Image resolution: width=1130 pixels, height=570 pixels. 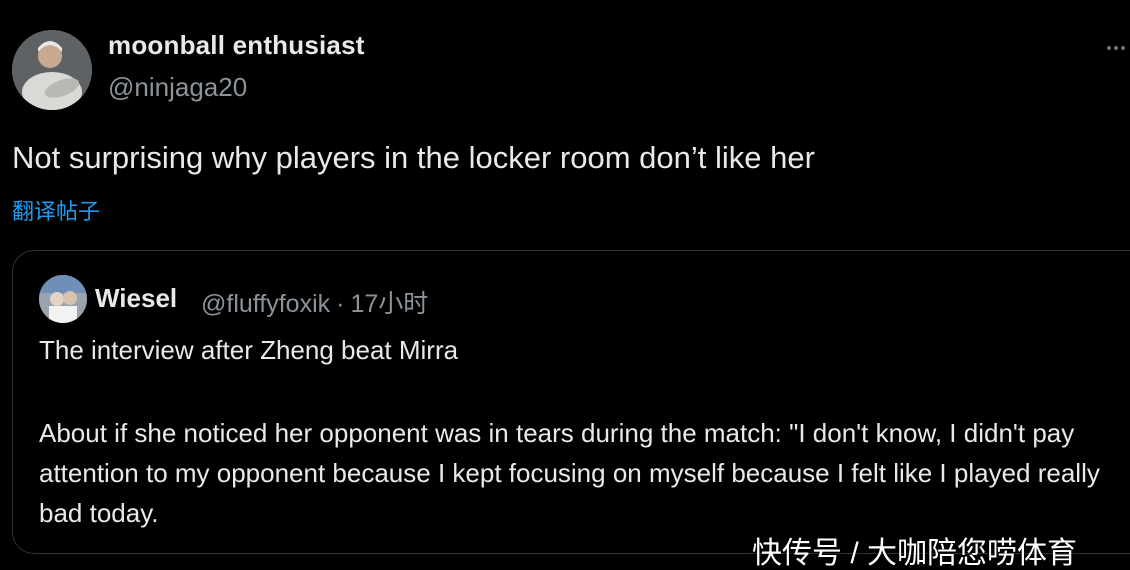 What do you see at coordinates (236, 45) in the screenshot?
I see `user-display-name: moonball enthusiast` at bounding box center [236, 45].